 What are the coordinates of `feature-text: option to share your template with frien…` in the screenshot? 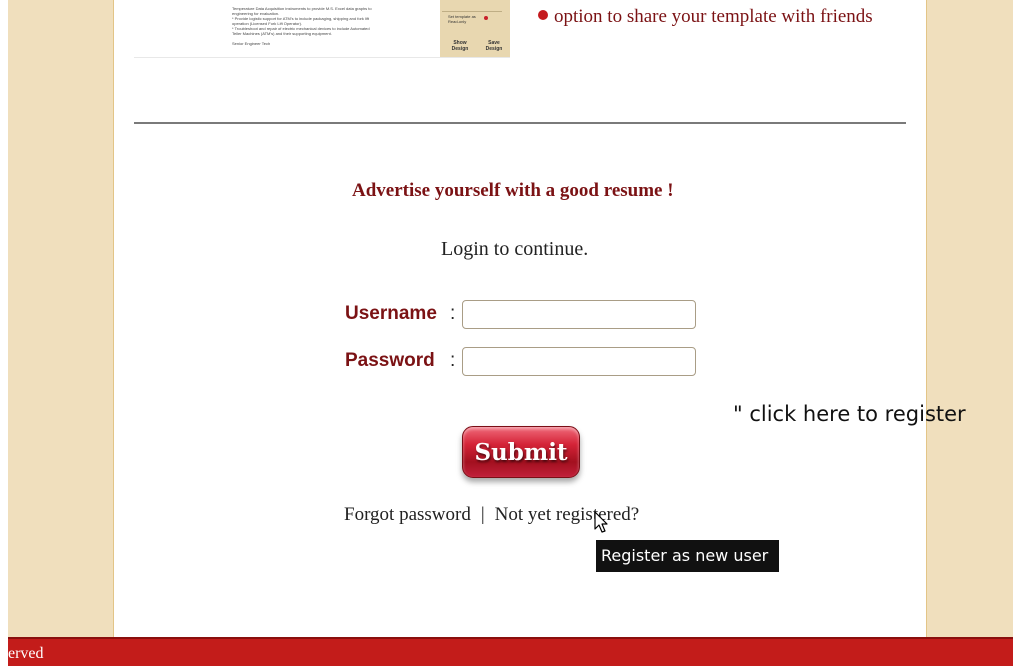 It's located at (713, 16).